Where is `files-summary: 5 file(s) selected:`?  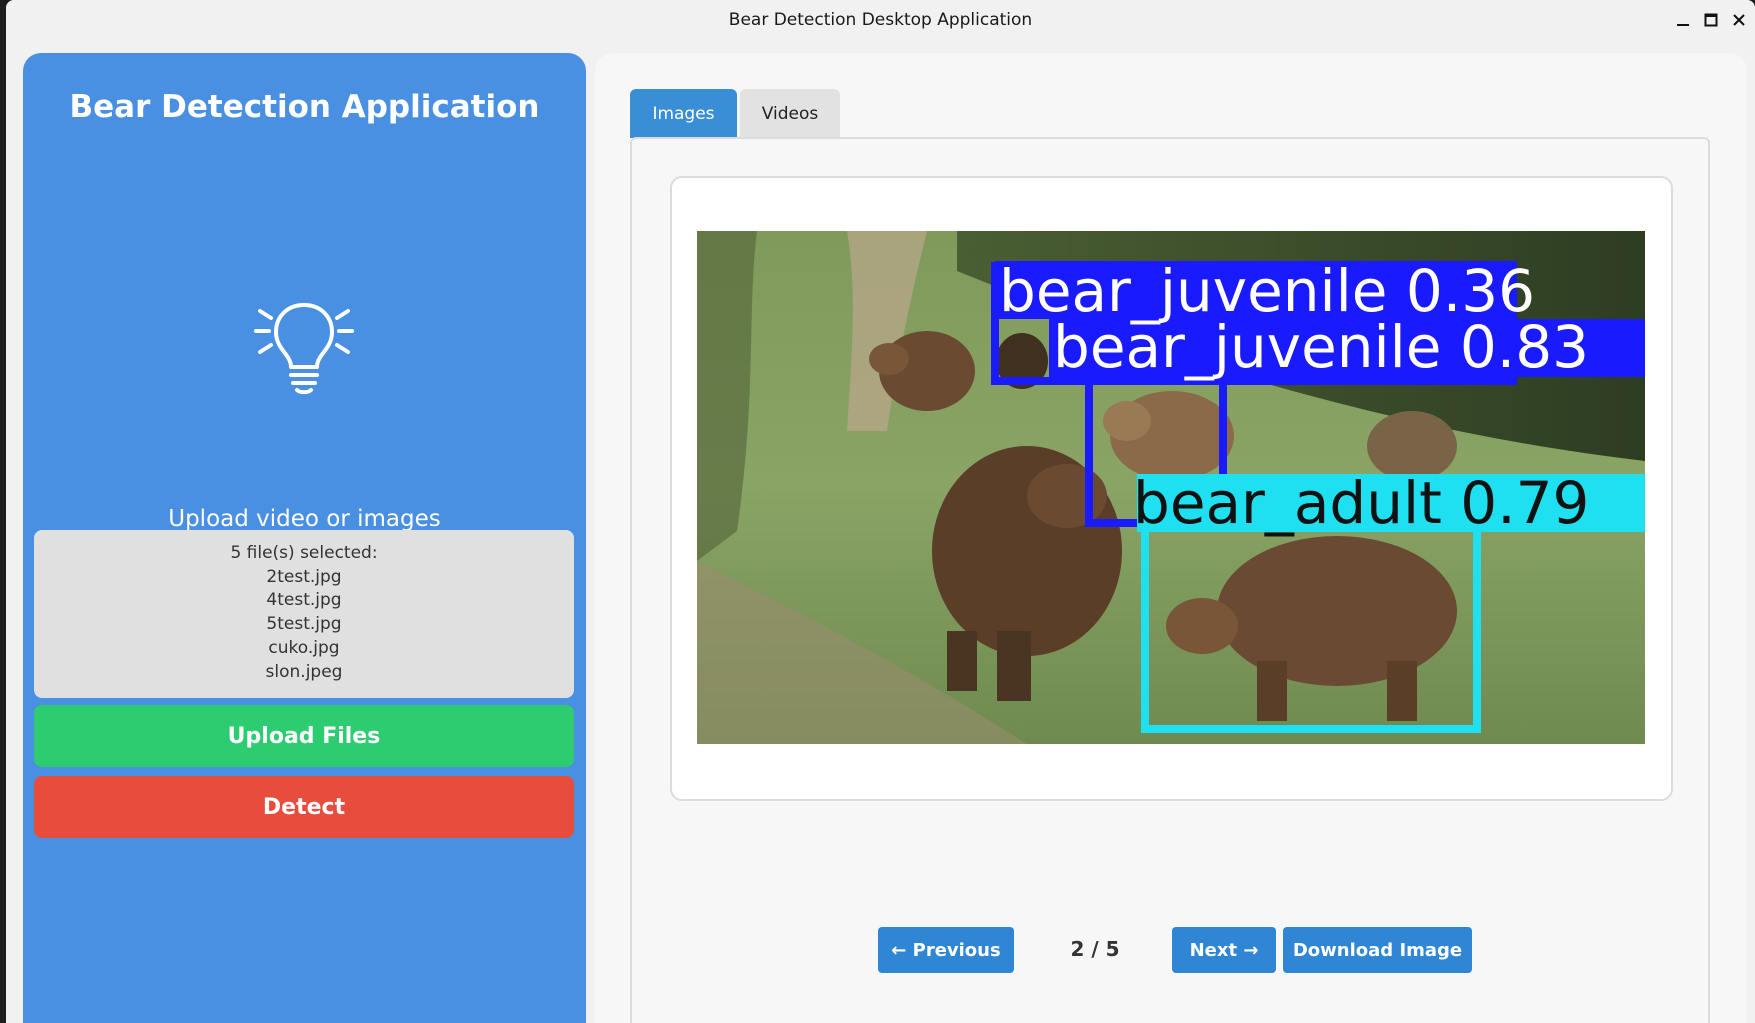
files-summary: 5 file(s) selected: is located at coordinates (304, 553).